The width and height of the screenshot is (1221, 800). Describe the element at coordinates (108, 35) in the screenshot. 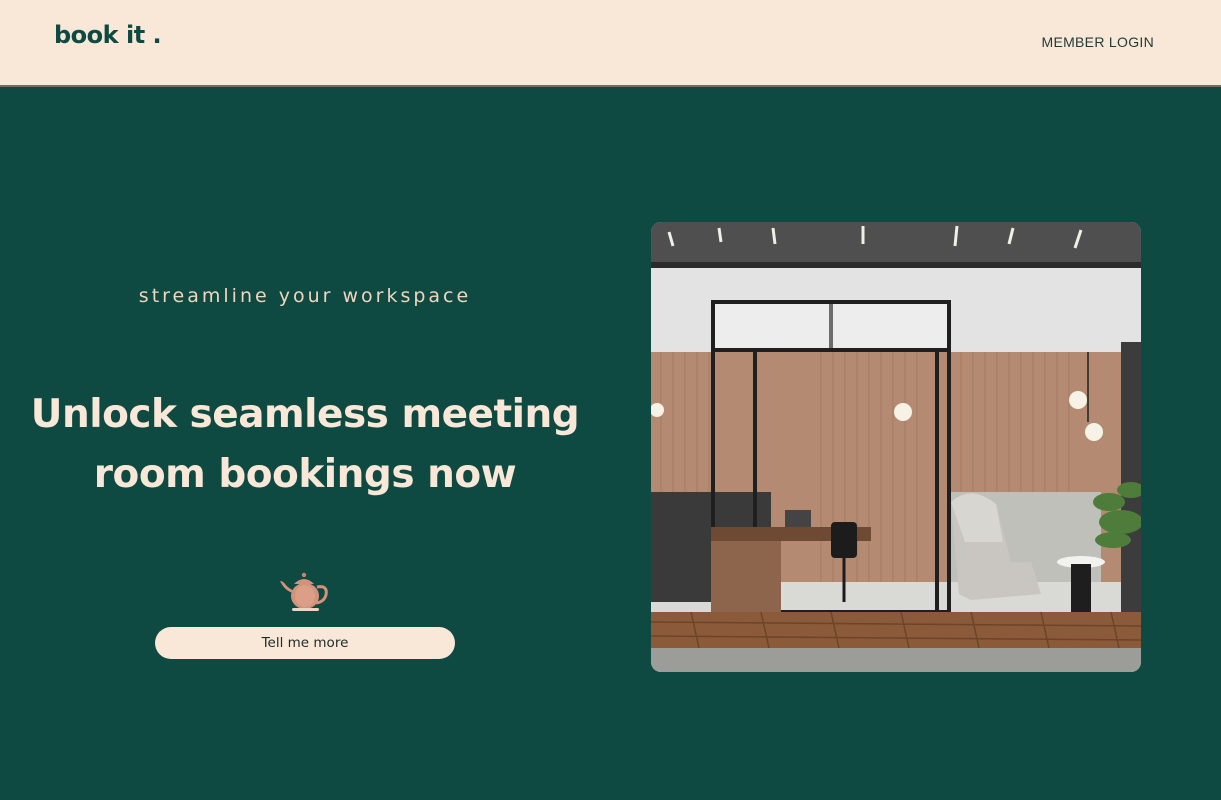

I see `logo: book it .` at that location.